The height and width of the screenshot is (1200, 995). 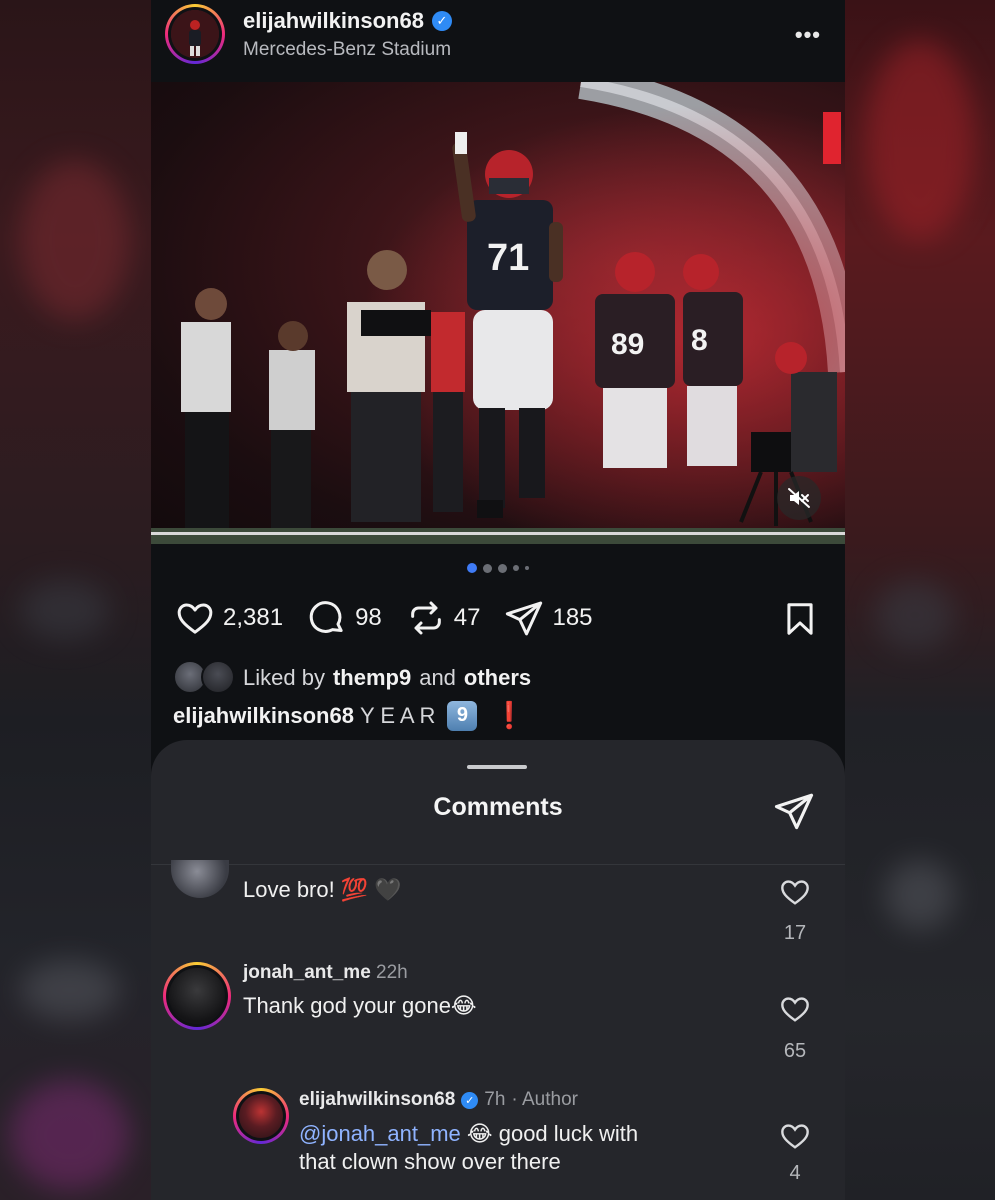 I want to click on repost-action: 47, so click(x=443, y=618).